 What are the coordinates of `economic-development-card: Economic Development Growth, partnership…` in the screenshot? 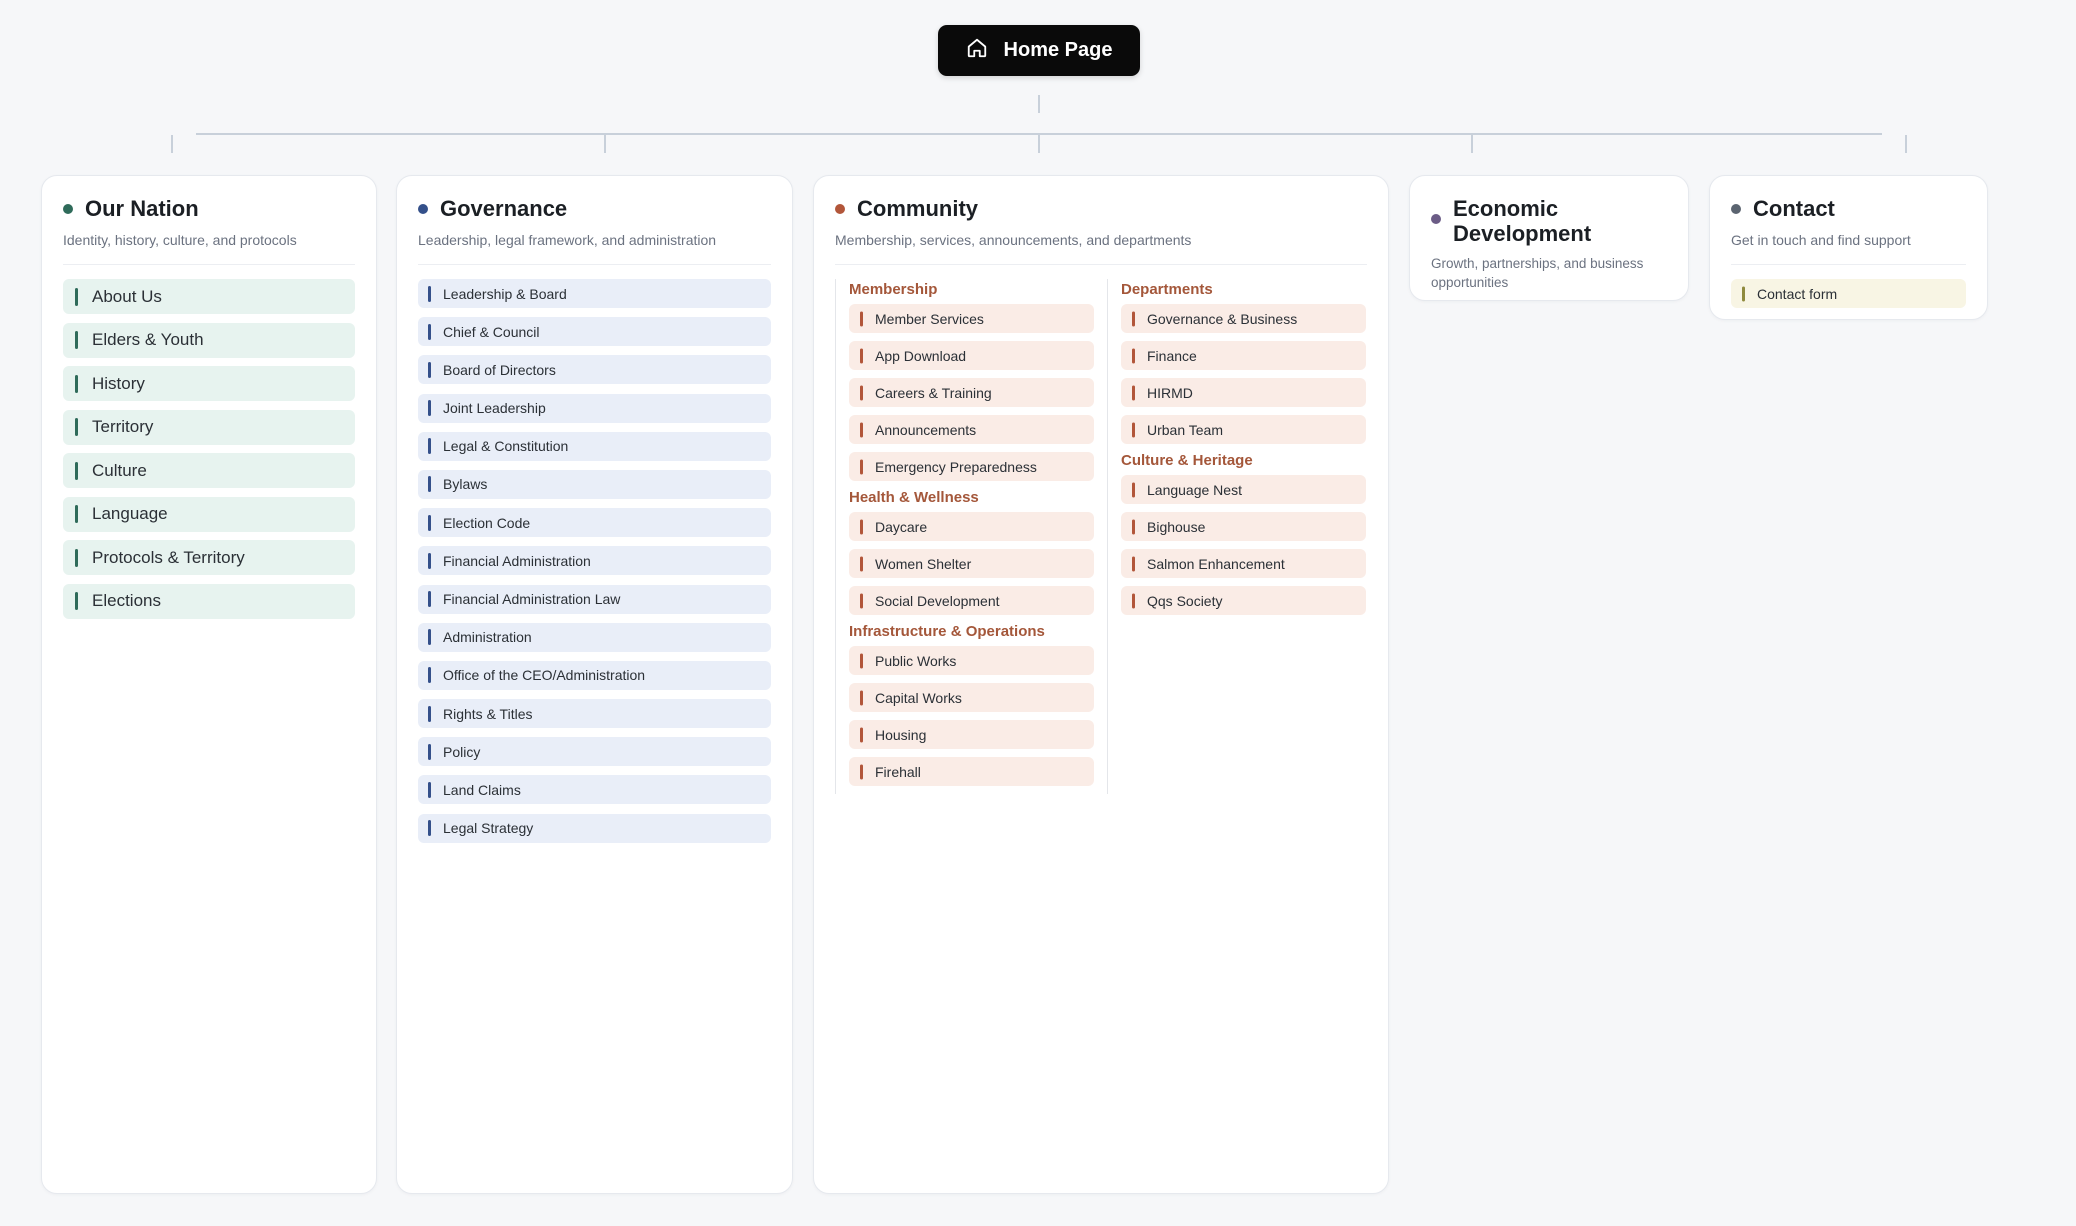 It's located at (1549, 238).